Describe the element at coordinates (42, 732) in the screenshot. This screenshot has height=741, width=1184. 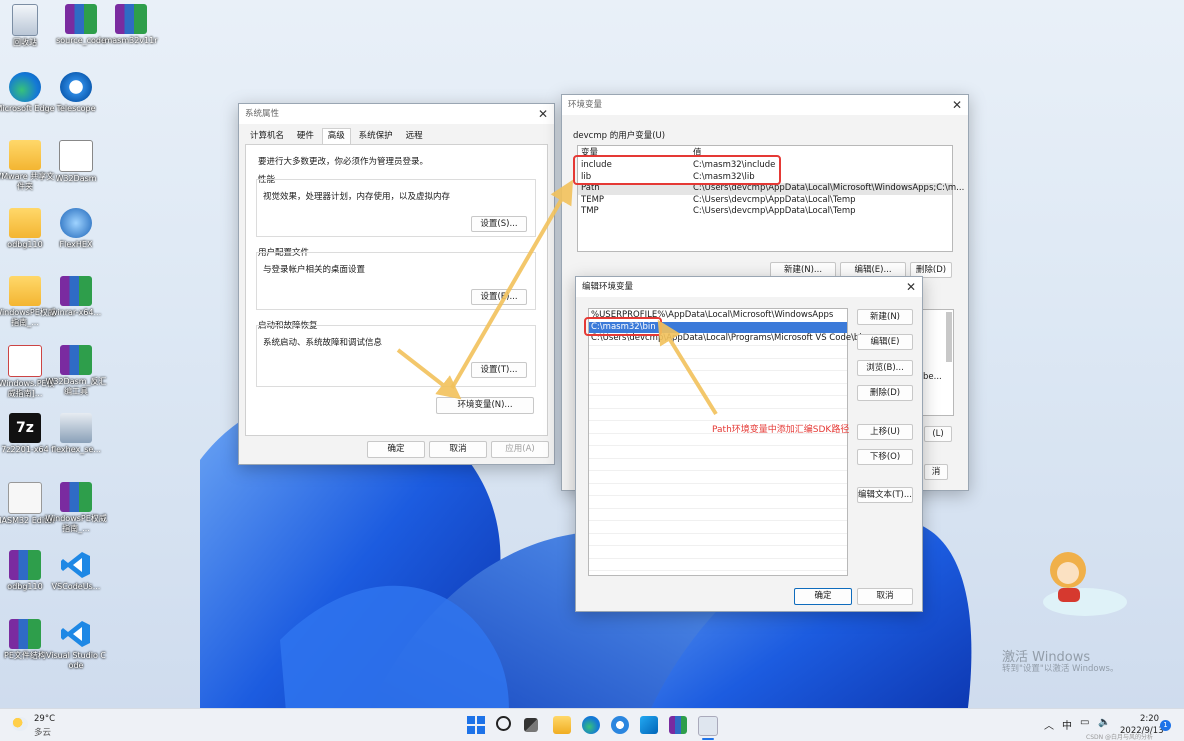
I see `weather-description: 多云` at that location.